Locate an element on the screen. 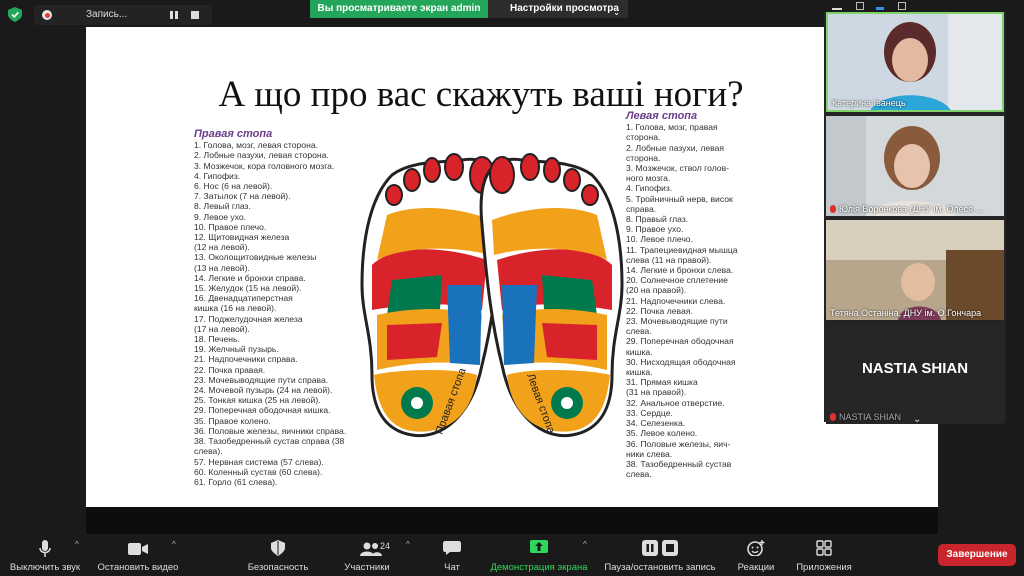  legend-item: 1. Голова, мозг, правая is located at coordinates (672, 127).